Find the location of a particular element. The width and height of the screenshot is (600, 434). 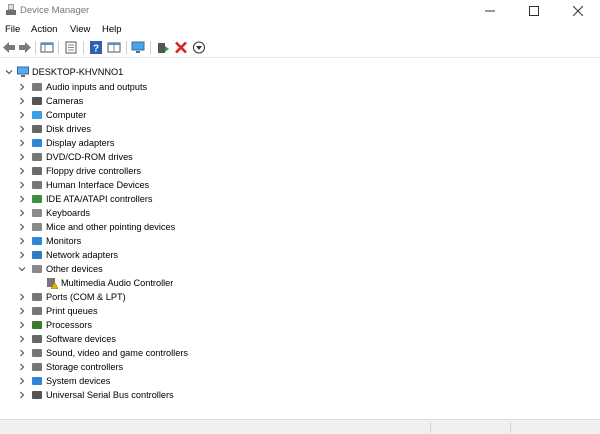

forward-icon is located at coordinates (25, 47).